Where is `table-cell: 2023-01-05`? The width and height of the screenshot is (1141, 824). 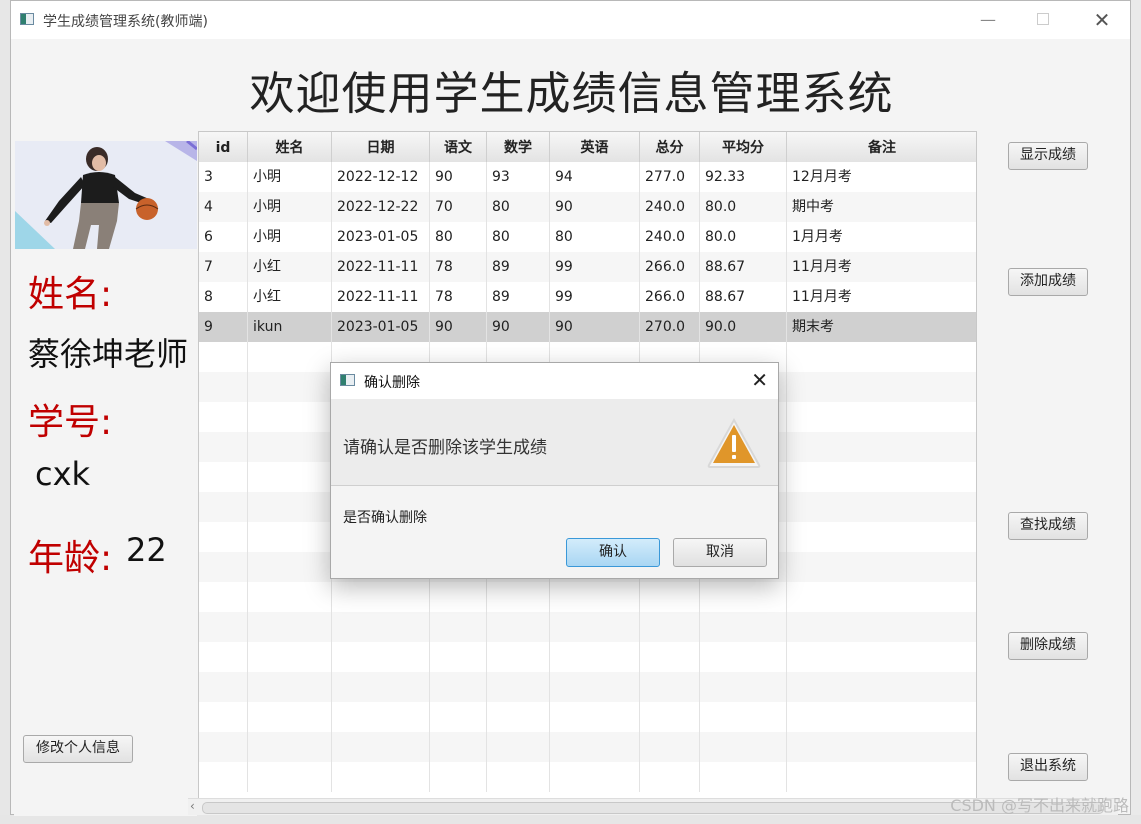
table-cell: 2023-01-05 is located at coordinates (381, 237).